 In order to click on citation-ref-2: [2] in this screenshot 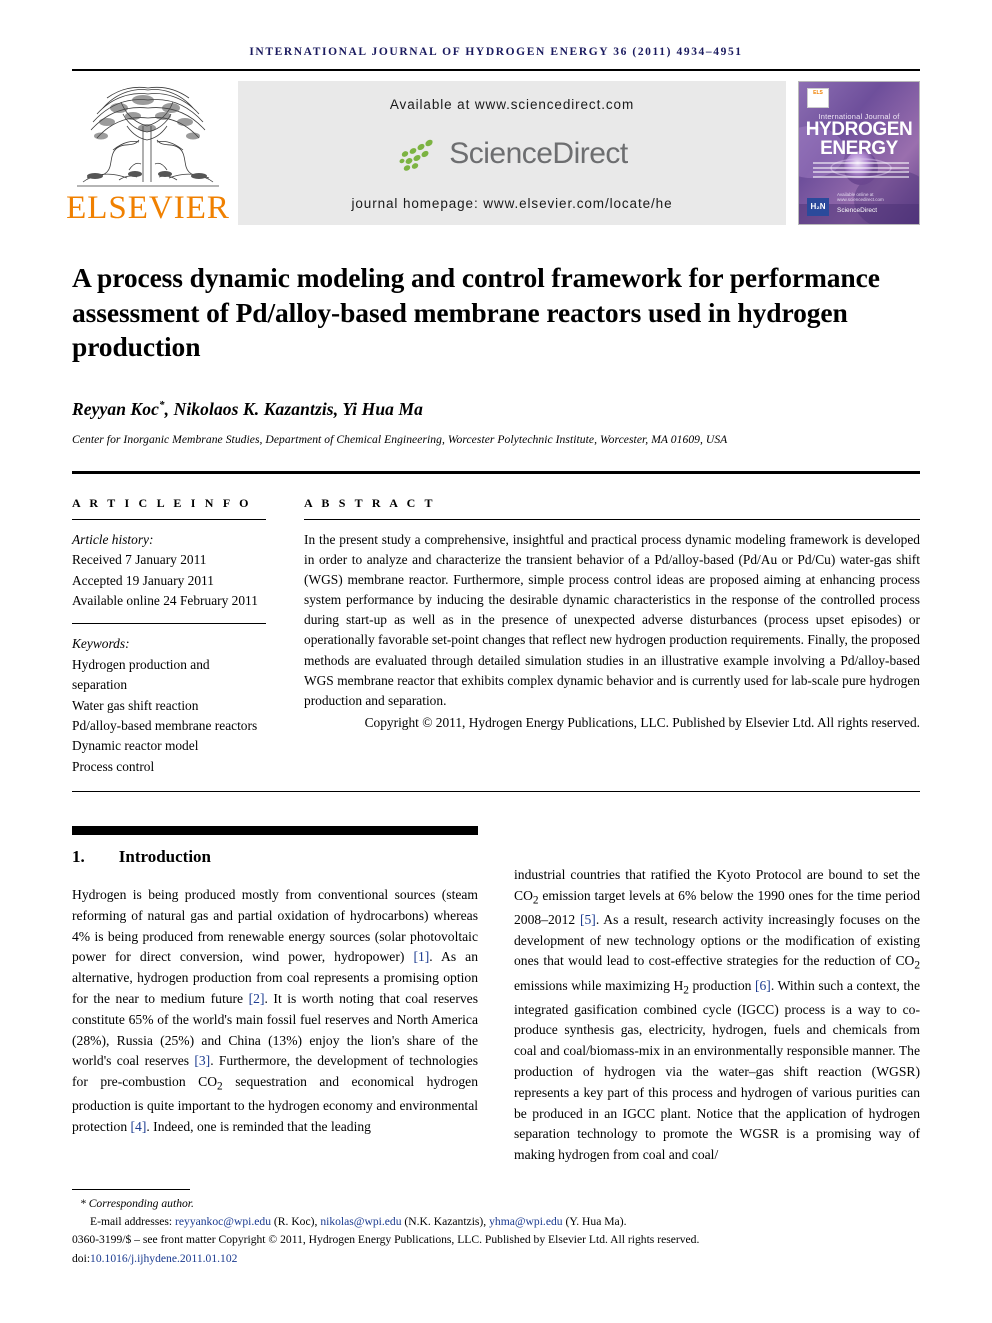, I will do `click(257, 998)`.